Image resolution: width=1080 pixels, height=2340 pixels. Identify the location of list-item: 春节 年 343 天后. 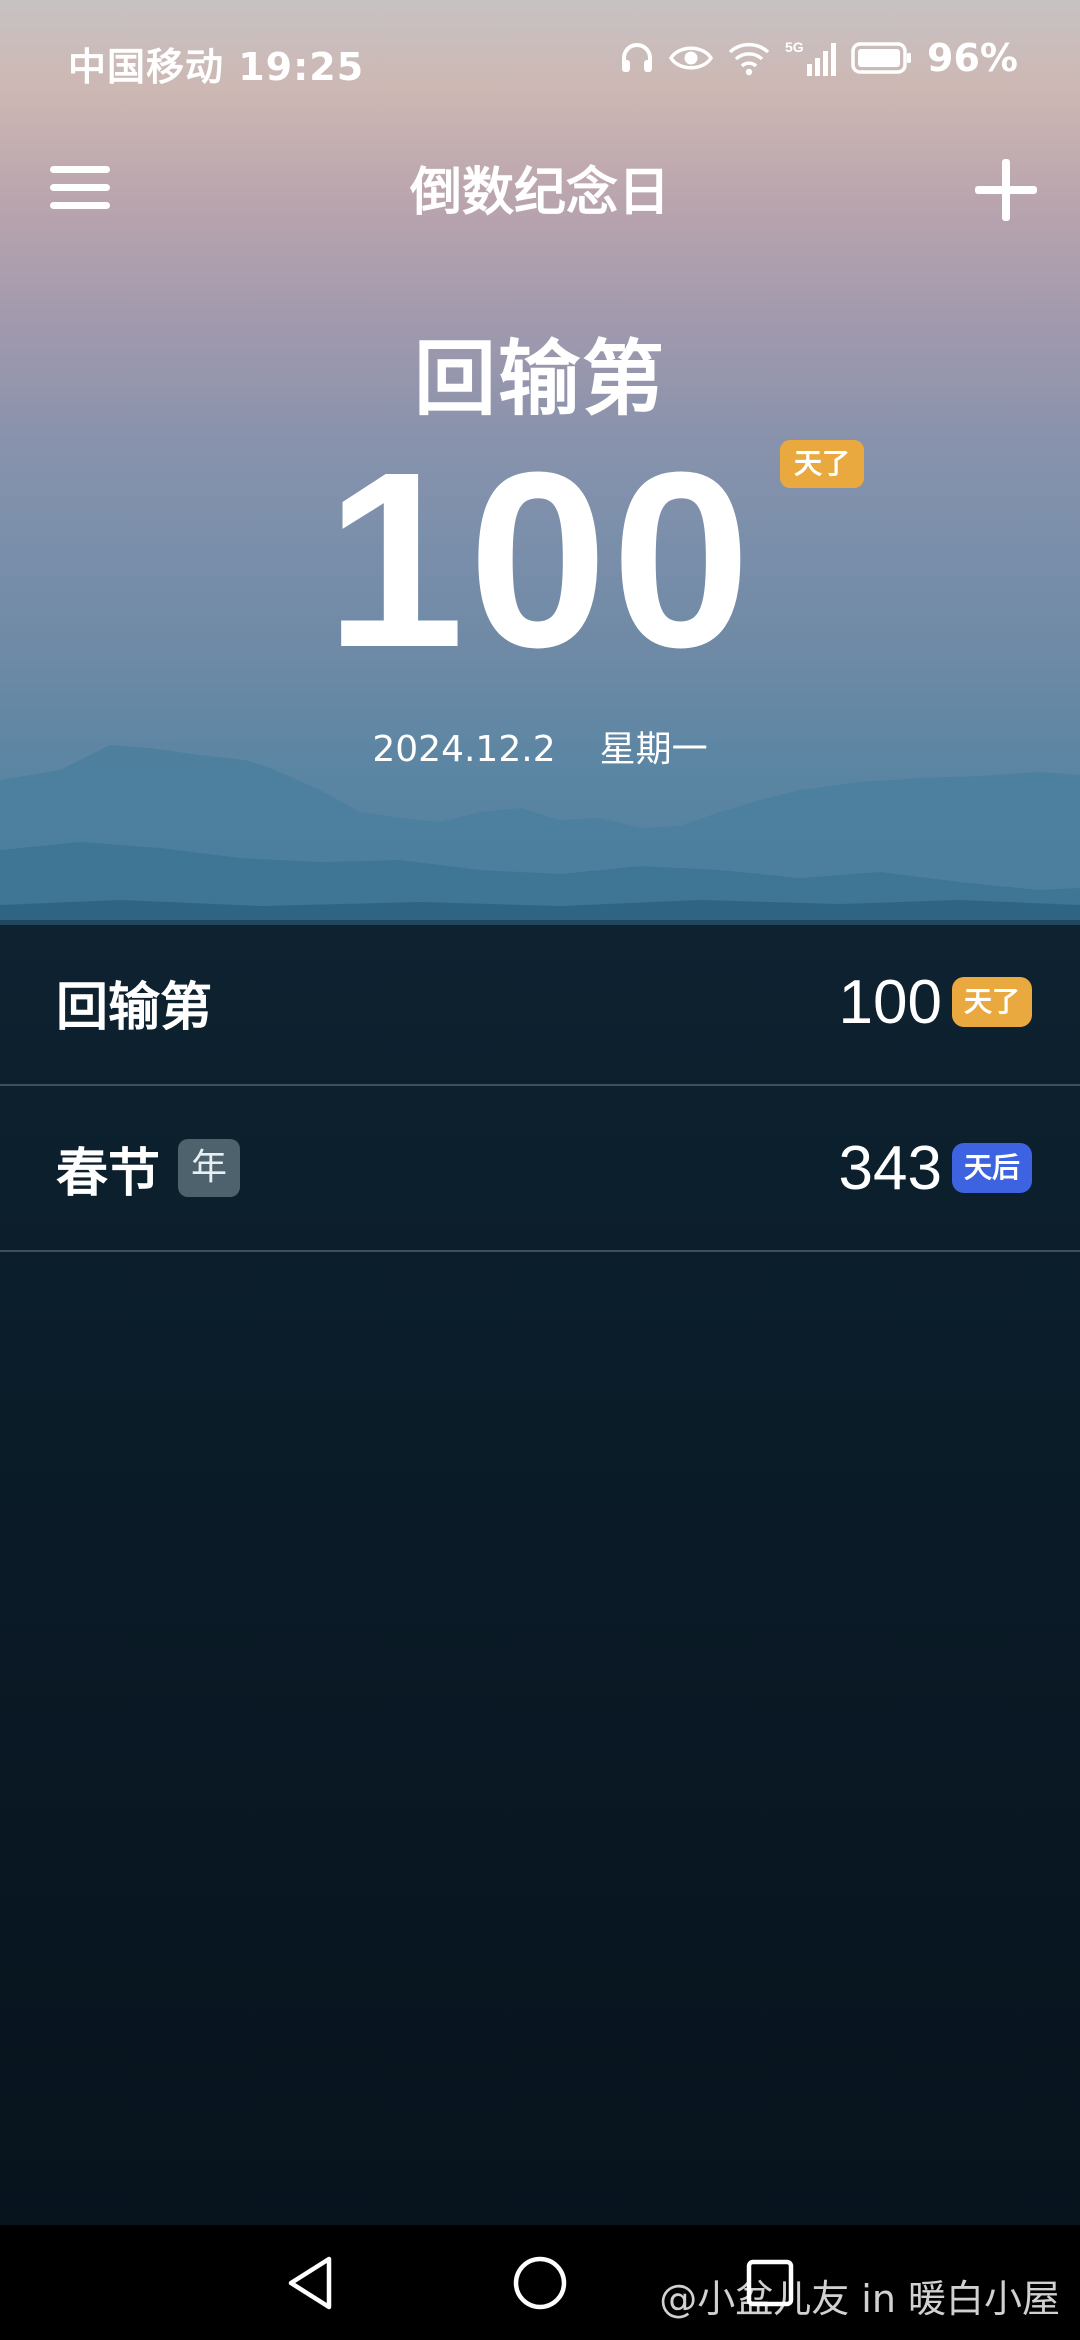
(540, 1169).